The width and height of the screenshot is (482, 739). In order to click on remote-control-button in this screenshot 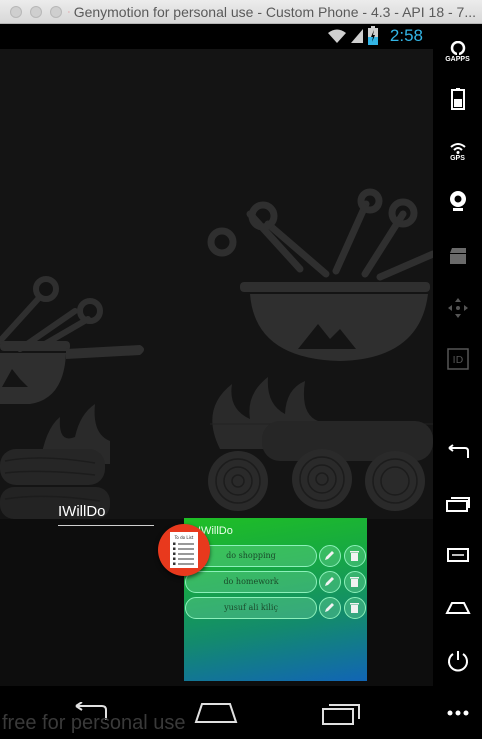, I will do `click(457, 308)`.